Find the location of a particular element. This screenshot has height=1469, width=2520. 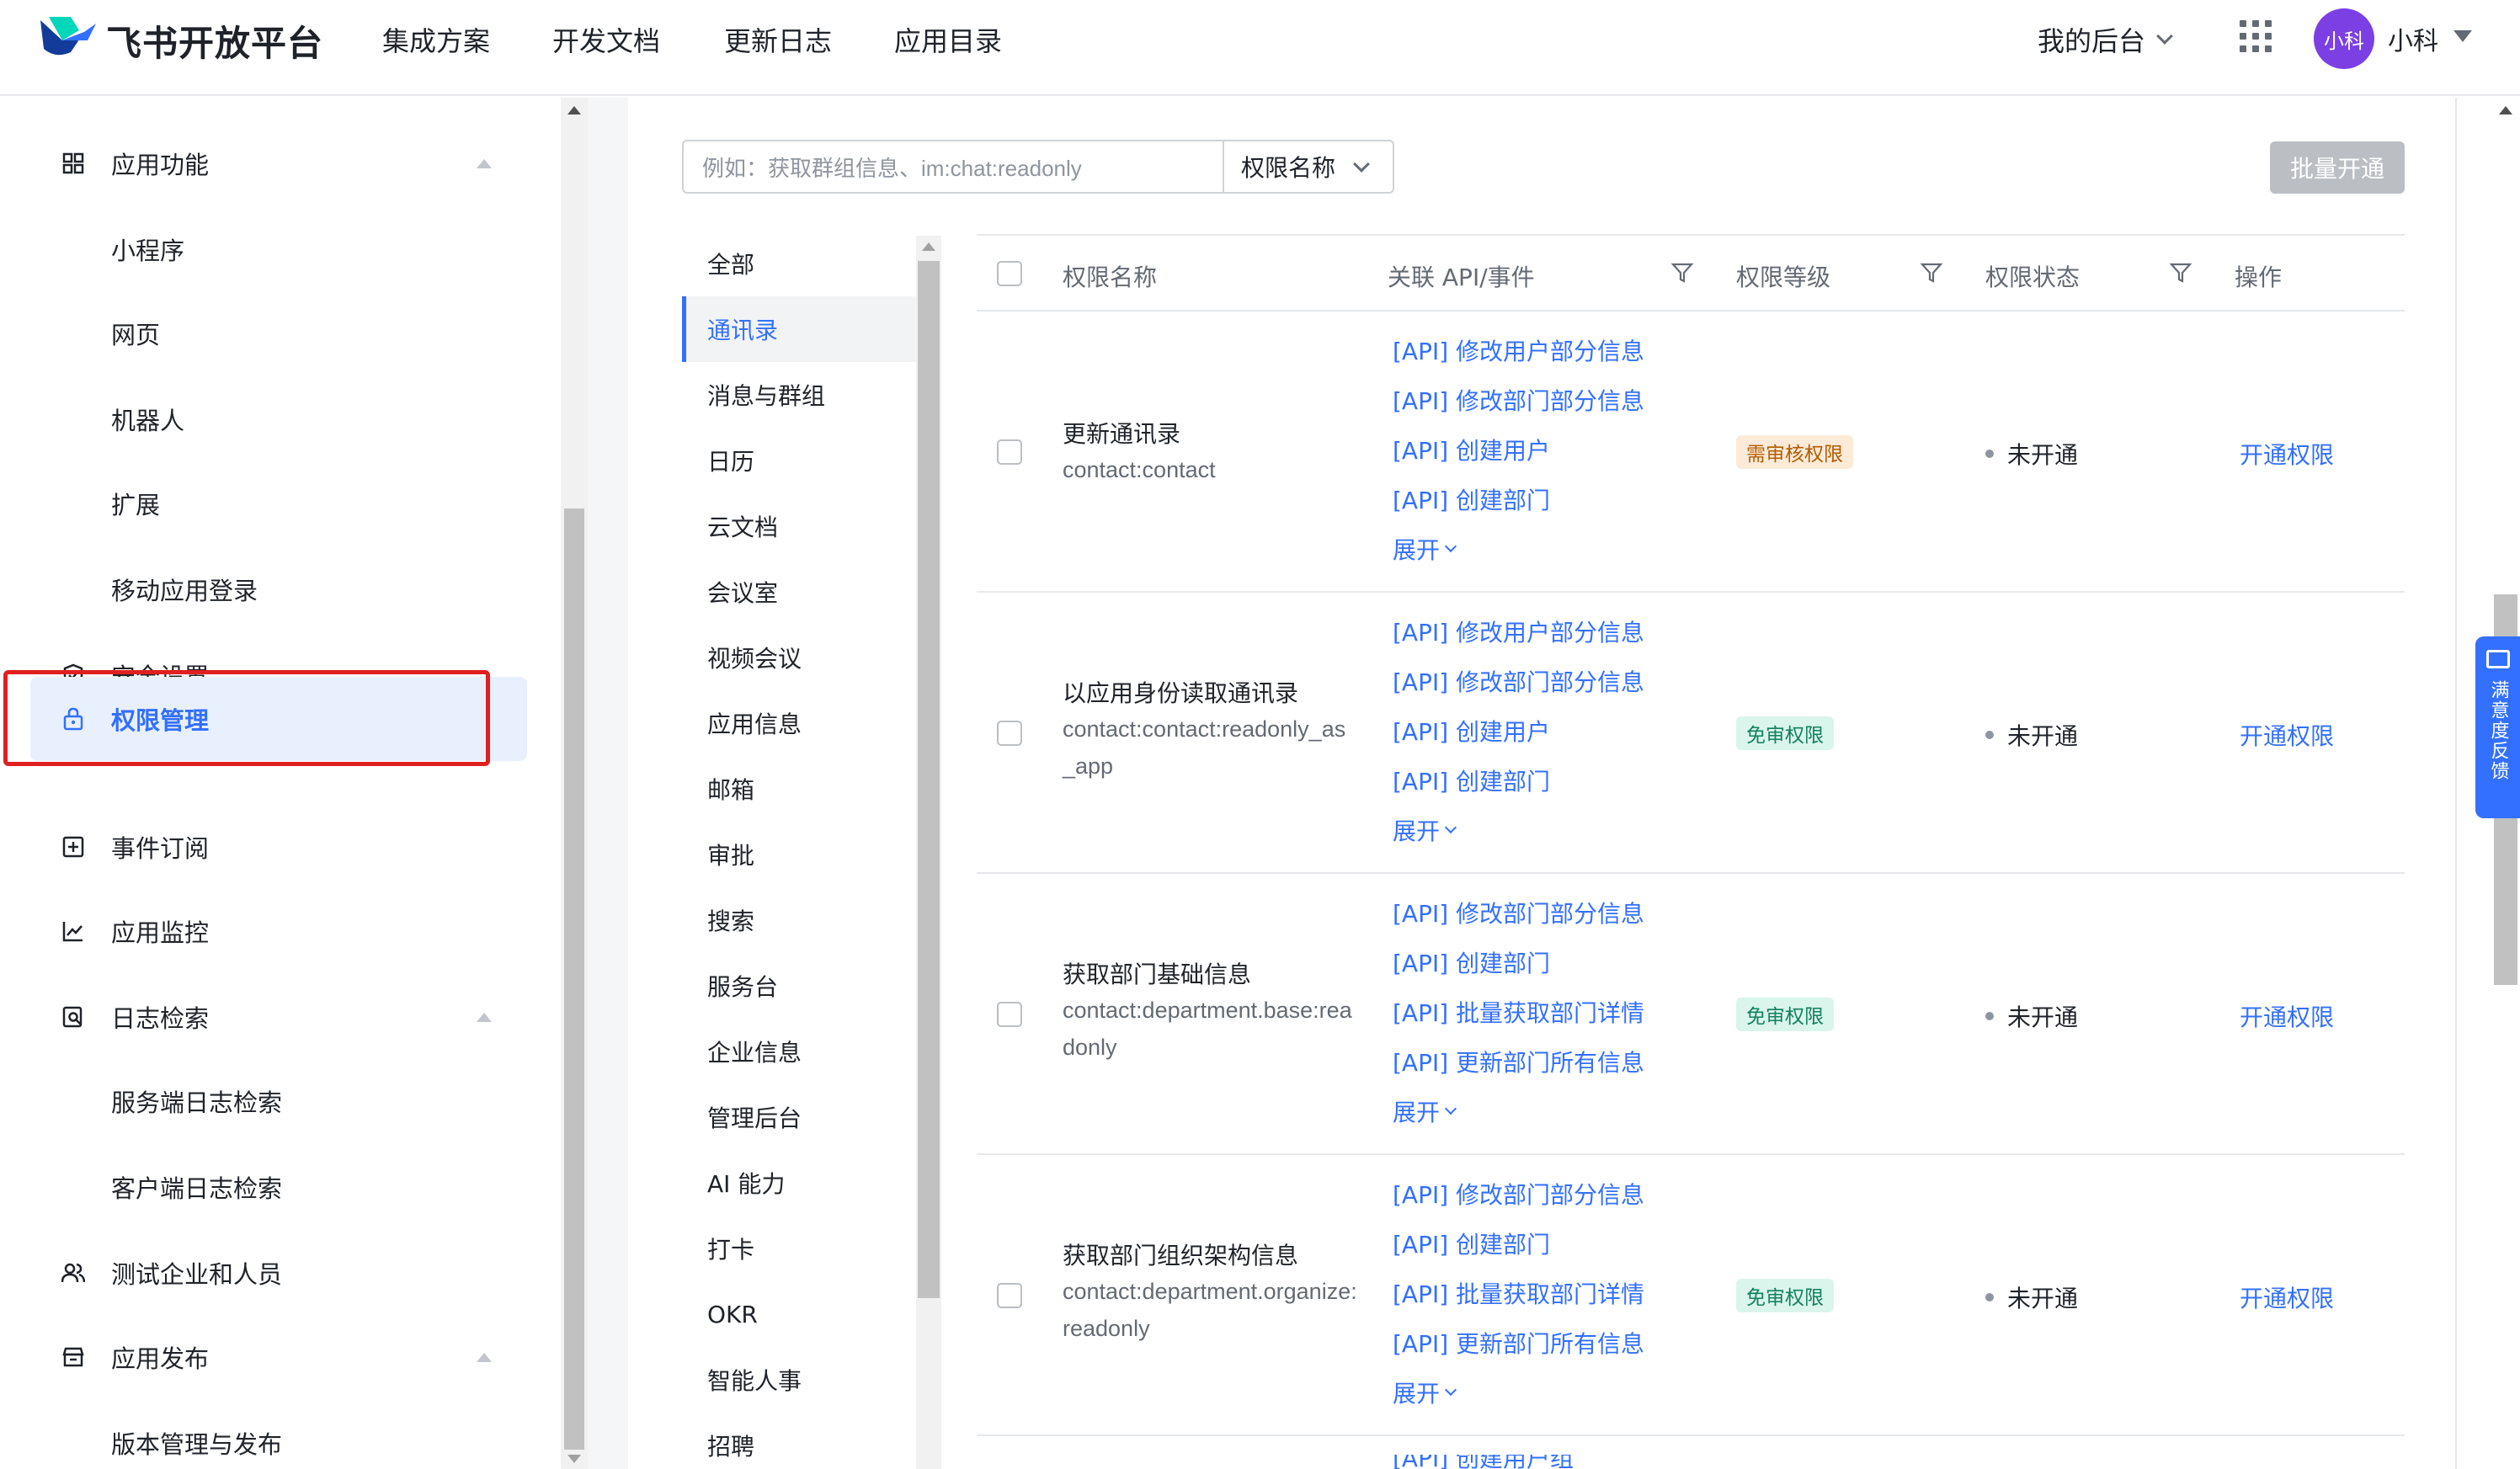

chevron-down-icon is located at coordinates (1361, 164).